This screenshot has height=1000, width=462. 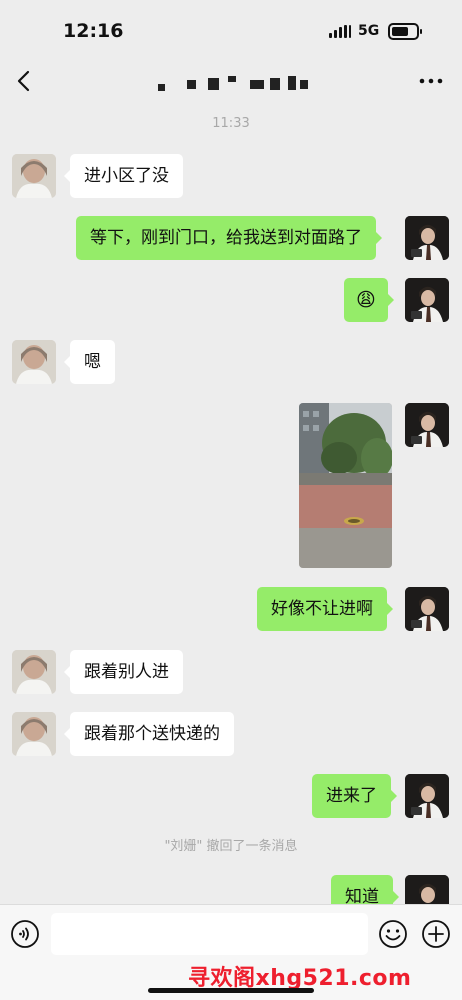 What do you see at coordinates (149, 734) in the screenshot?
I see `message-bubble-friend: 跟着那个送快递的` at bounding box center [149, 734].